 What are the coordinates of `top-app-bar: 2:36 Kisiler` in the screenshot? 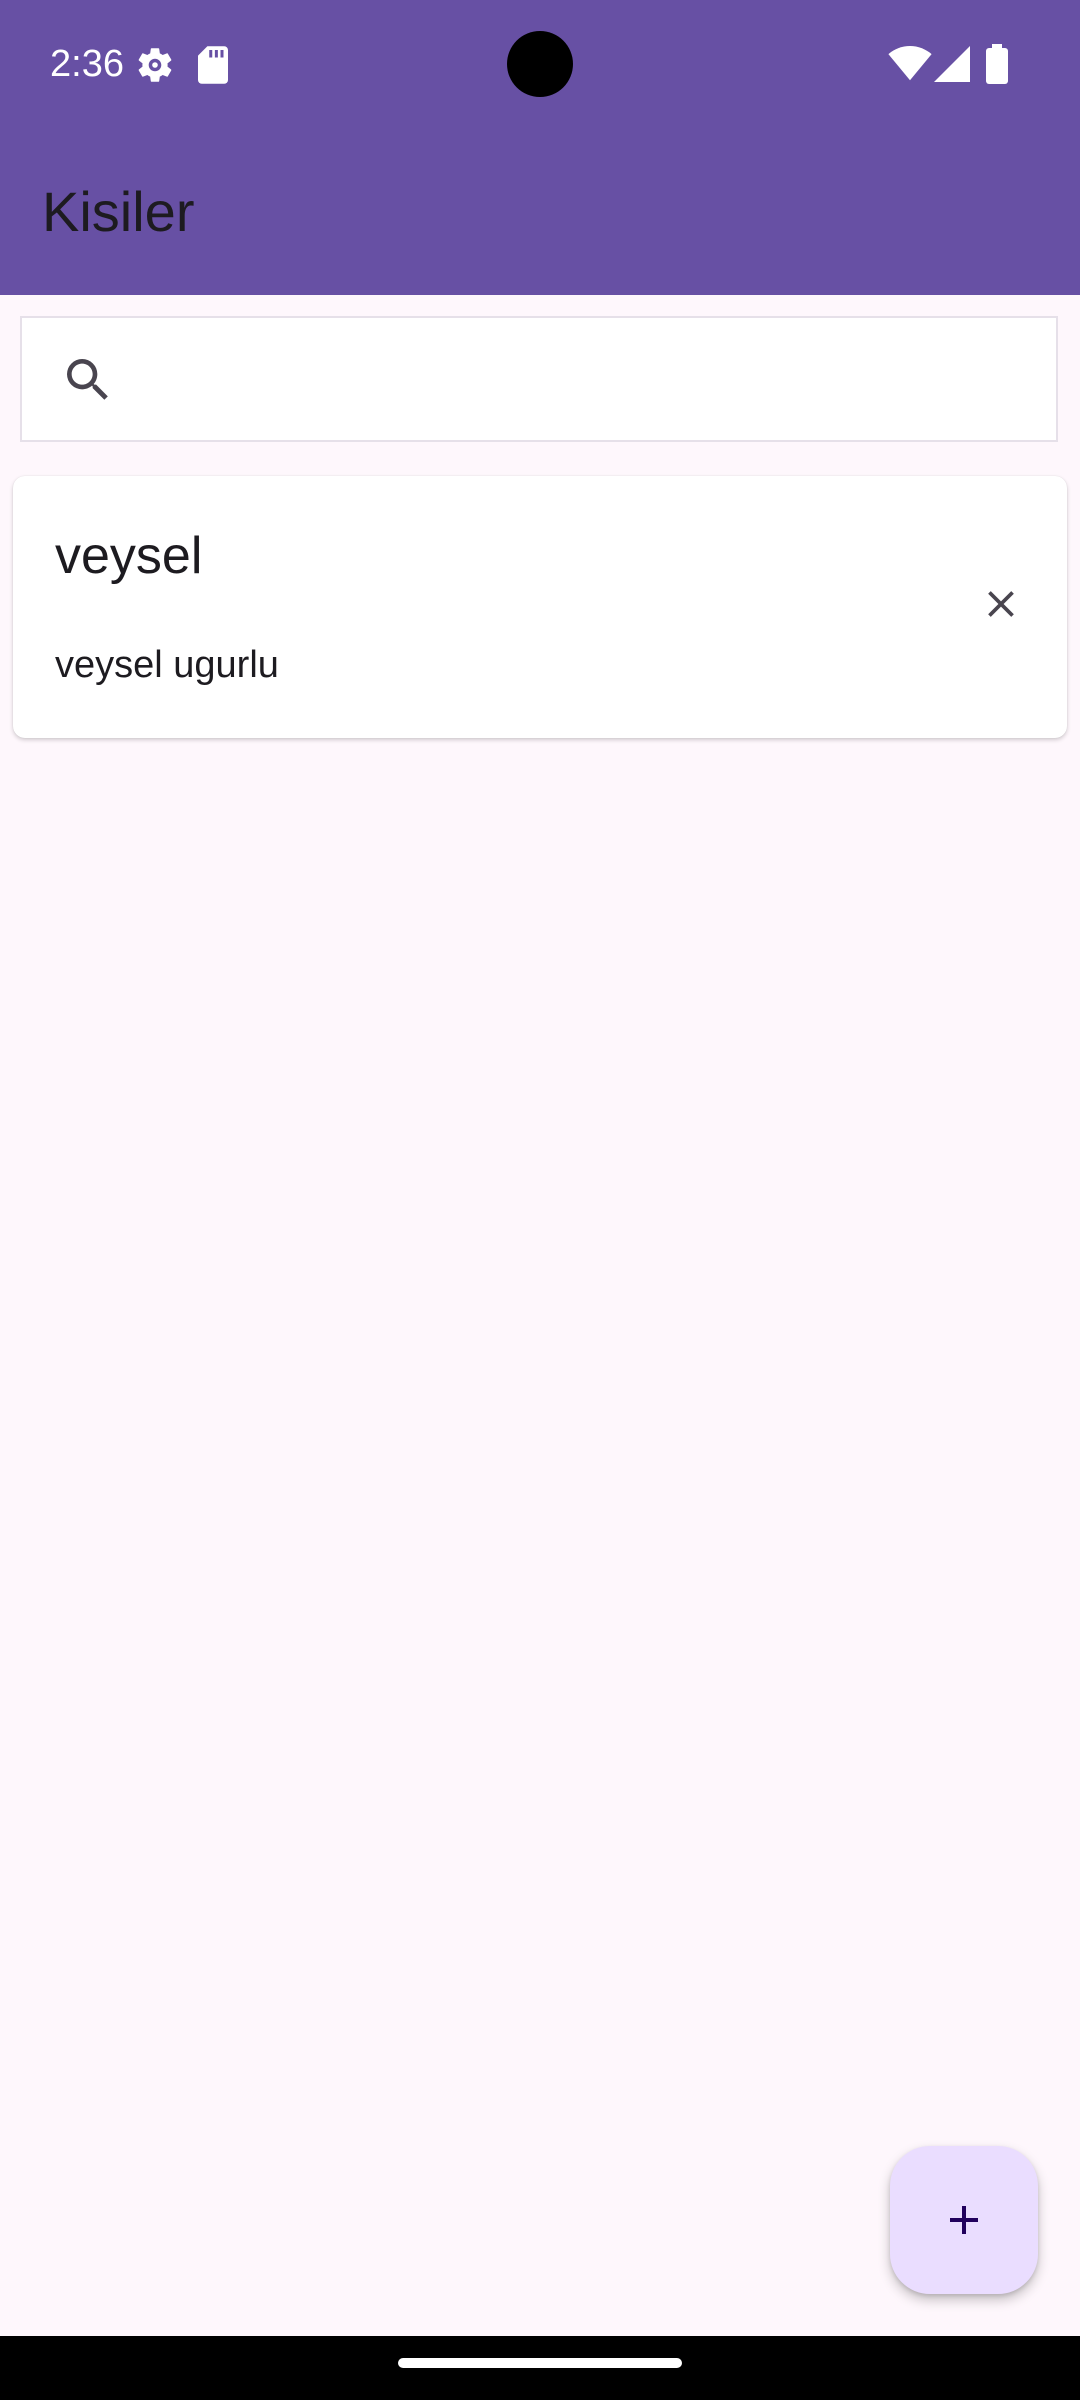 It's located at (540, 147).